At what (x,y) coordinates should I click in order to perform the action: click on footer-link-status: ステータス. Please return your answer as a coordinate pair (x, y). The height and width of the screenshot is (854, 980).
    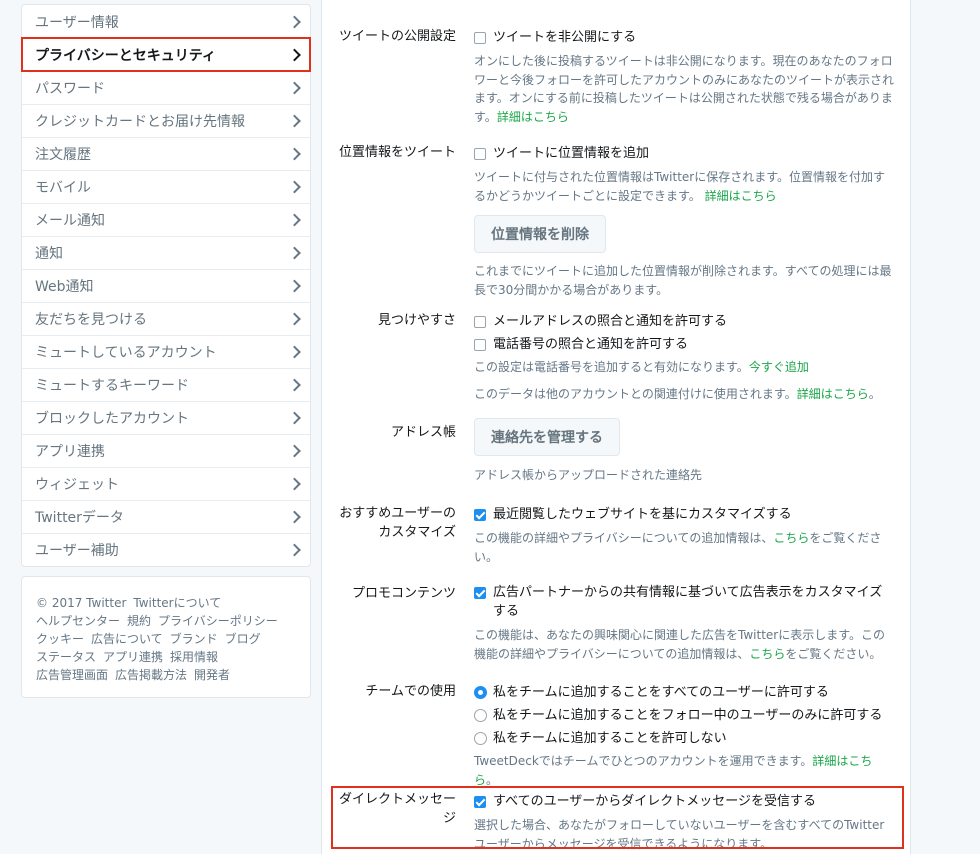
    Looking at the image, I should click on (66, 657).